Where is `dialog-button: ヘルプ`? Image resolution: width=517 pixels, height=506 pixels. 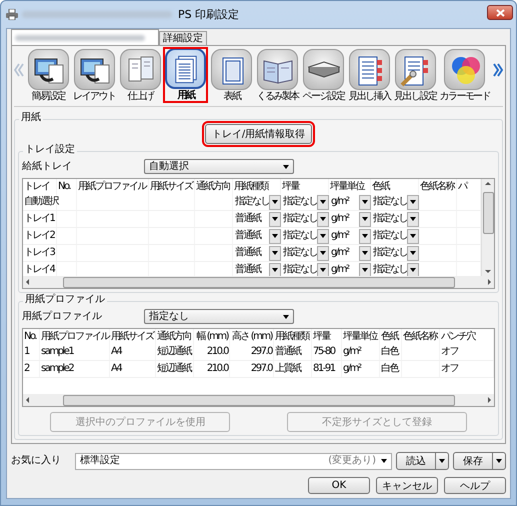 dialog-button: ヘルプ is located at coordinates (475, 485).